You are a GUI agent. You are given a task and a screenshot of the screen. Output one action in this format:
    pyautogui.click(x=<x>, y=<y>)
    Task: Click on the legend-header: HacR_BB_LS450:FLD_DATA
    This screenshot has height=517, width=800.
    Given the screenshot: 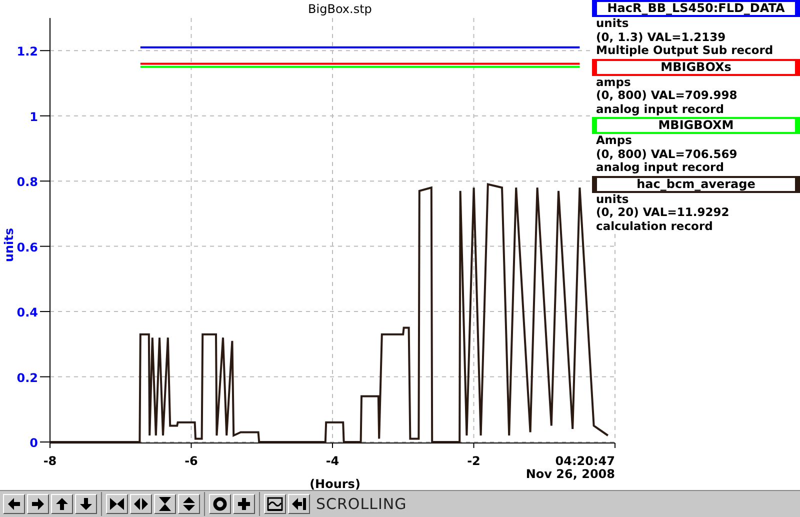 What is the action you would take?
    pyautogui.click(x=696, y=8)
    